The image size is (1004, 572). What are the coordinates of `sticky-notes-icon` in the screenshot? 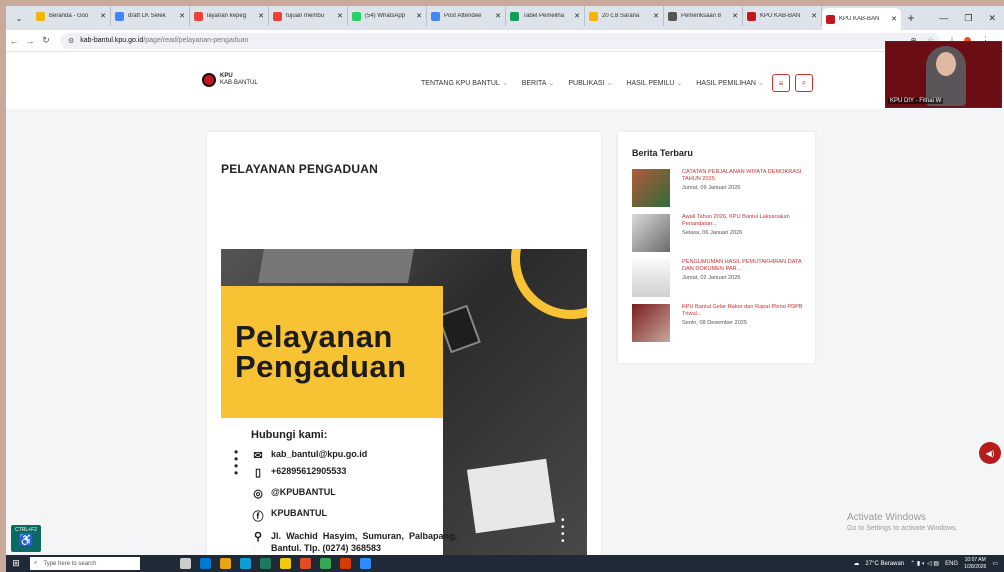 It's located at (285, 563).